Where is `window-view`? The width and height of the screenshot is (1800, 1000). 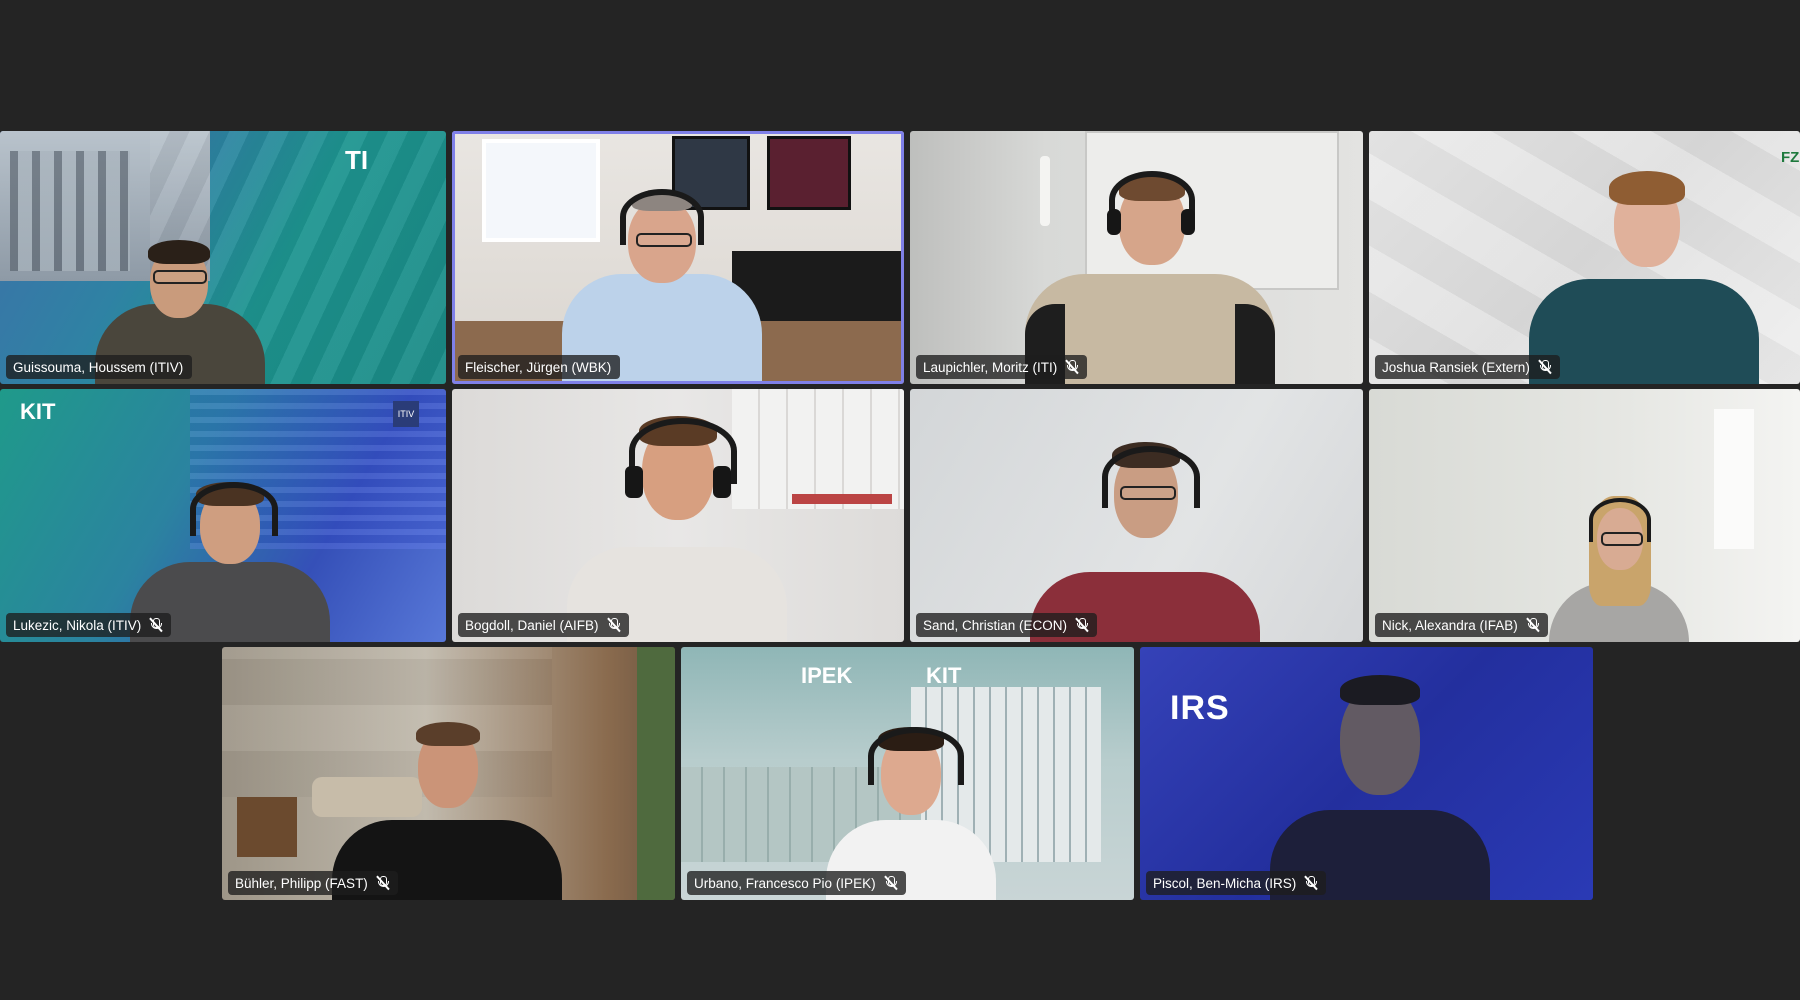 window-view is located at coordinates (656, 773).